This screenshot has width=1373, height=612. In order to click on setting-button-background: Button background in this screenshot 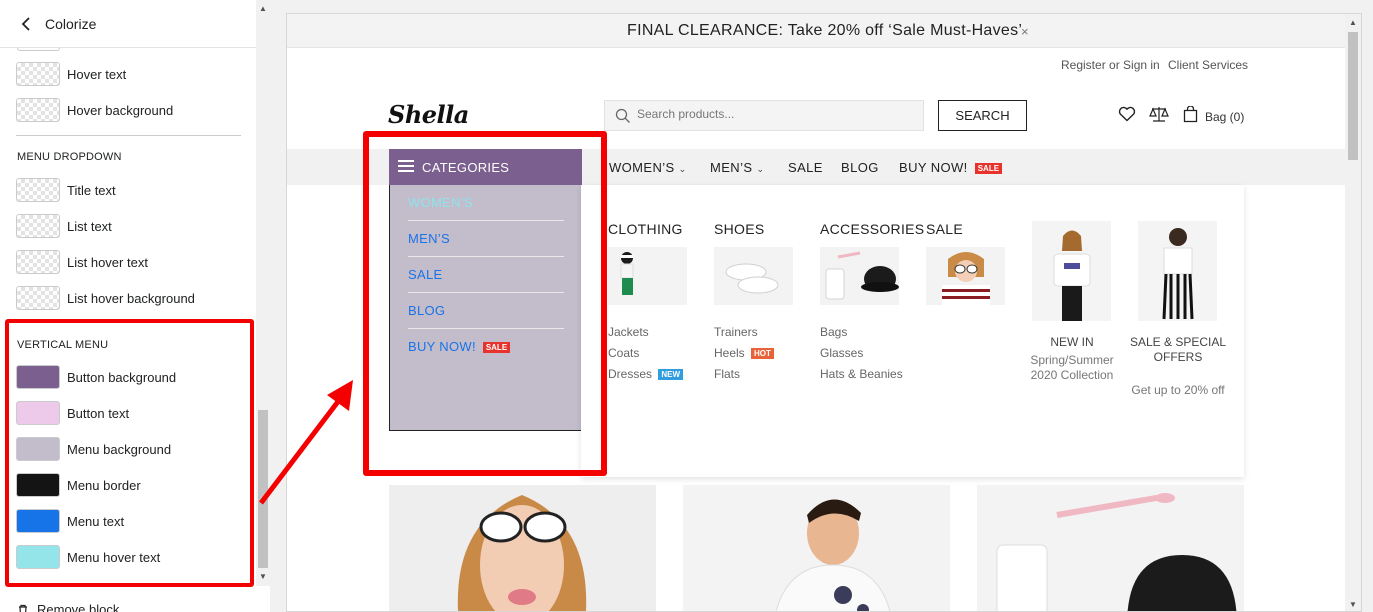, I will do `click(131, 377)`.